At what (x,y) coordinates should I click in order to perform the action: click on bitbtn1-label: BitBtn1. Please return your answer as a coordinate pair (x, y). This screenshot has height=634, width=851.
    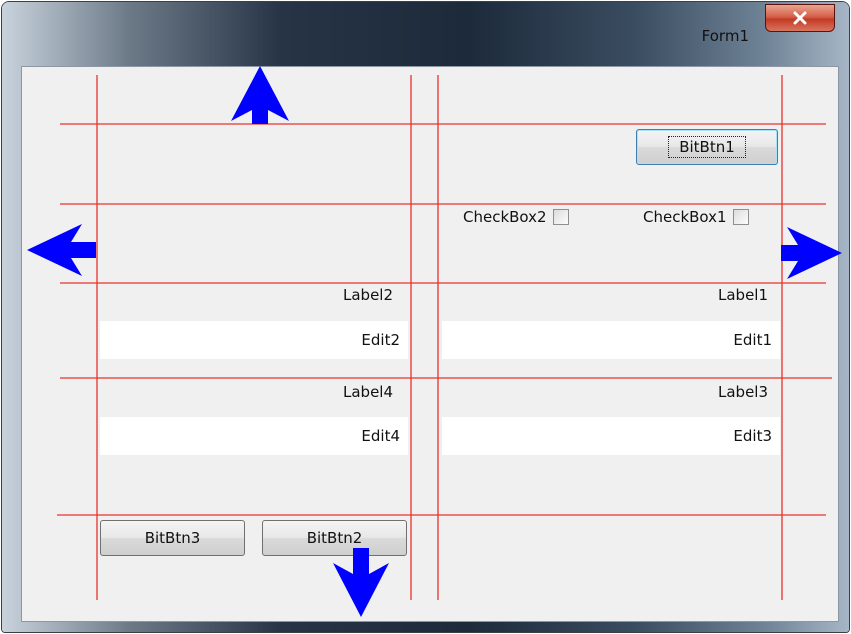
    Looking at the image, I should click on (707, 147).